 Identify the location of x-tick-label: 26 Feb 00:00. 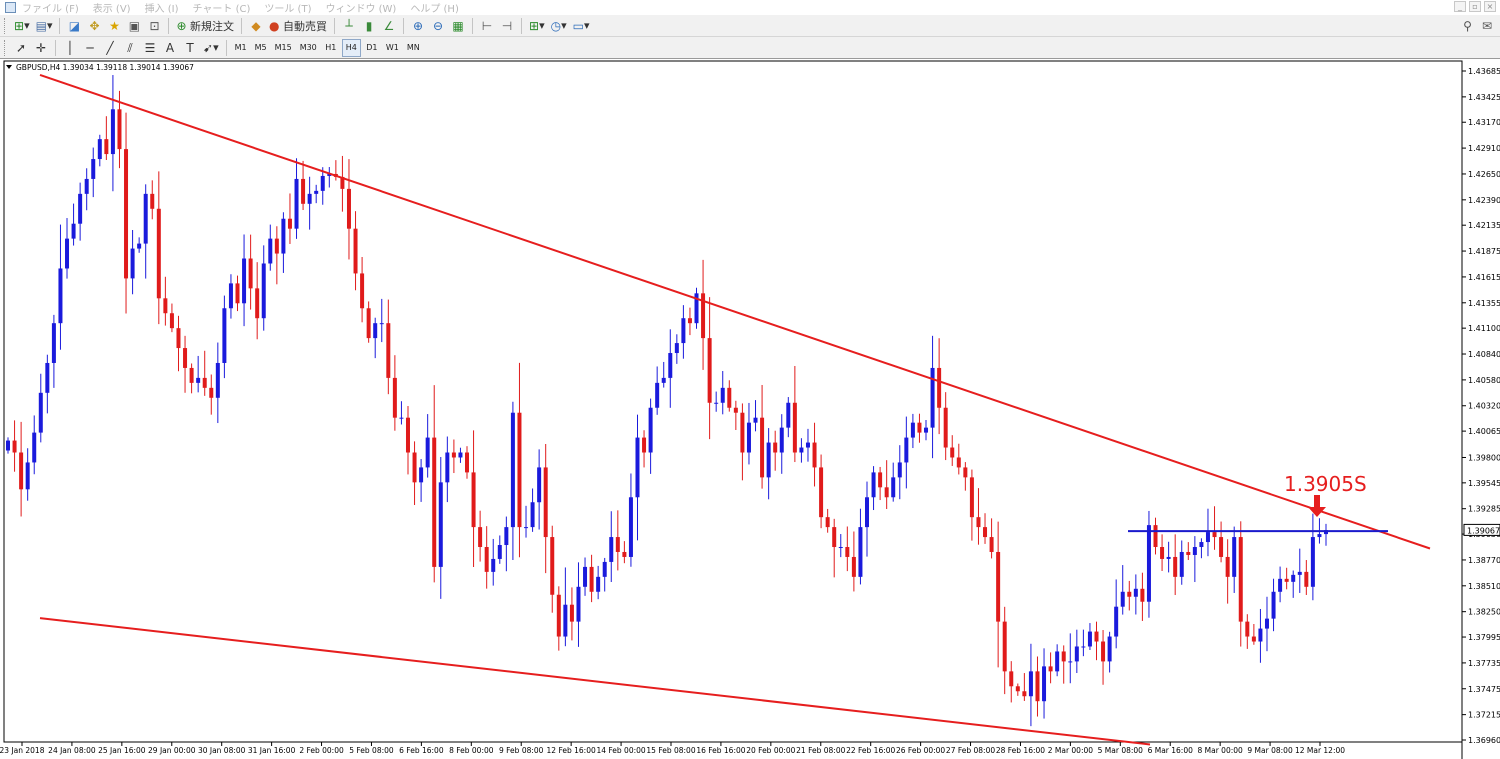
(920, 750).